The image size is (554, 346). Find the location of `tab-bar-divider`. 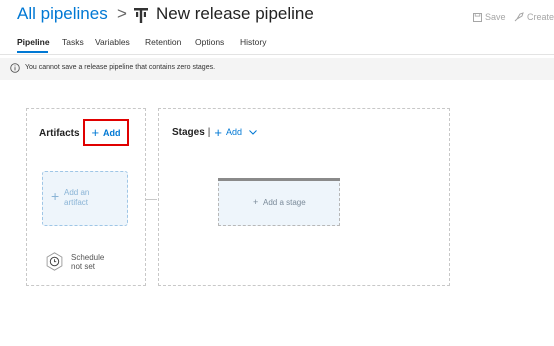

tab-bar-divider is located at coordinates (277, 54).